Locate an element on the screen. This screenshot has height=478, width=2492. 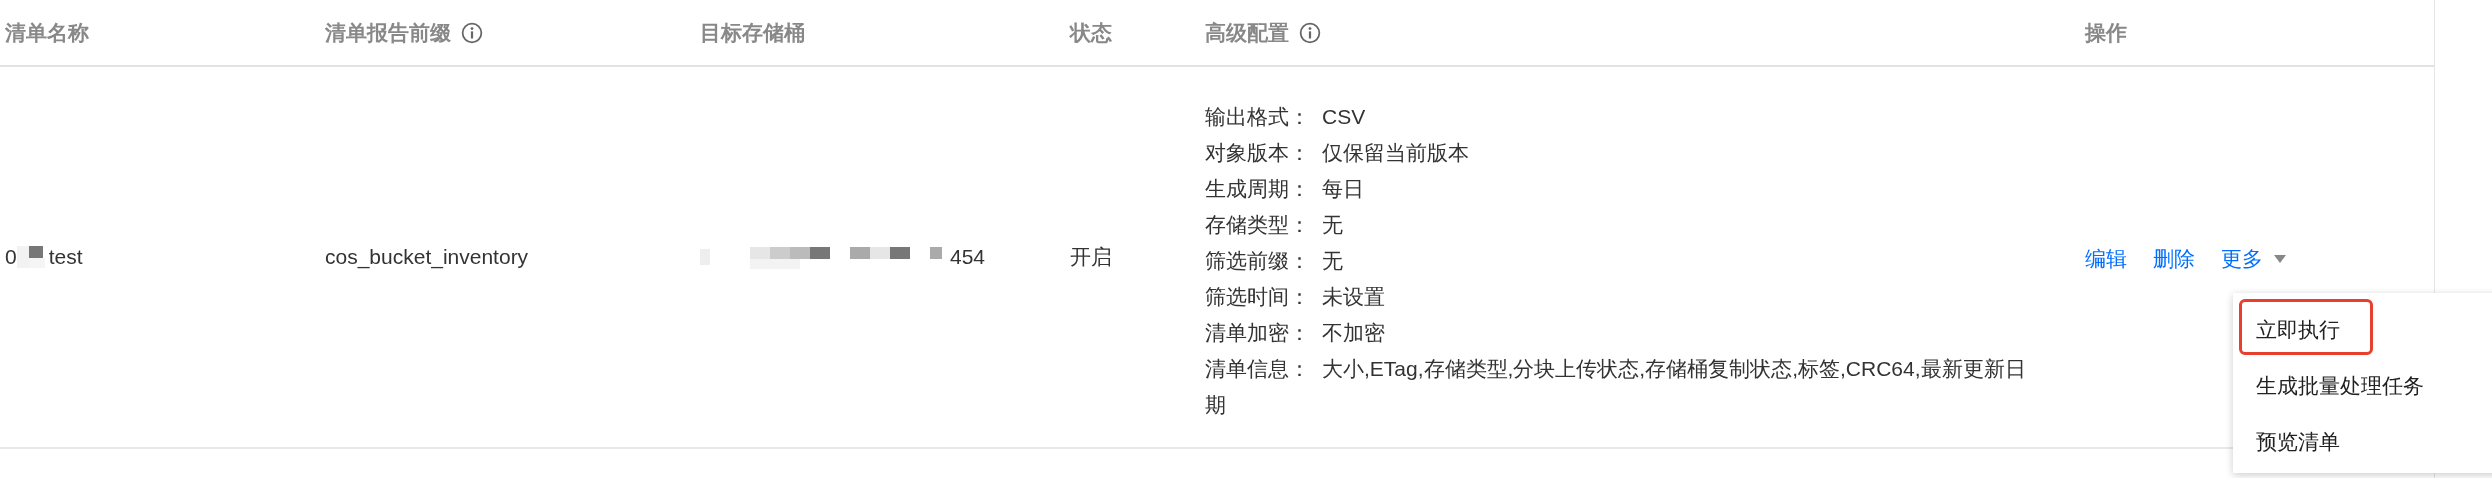
config-line: 对象版本： 仅保留当前版本 is located at coordinates (1337, 153).